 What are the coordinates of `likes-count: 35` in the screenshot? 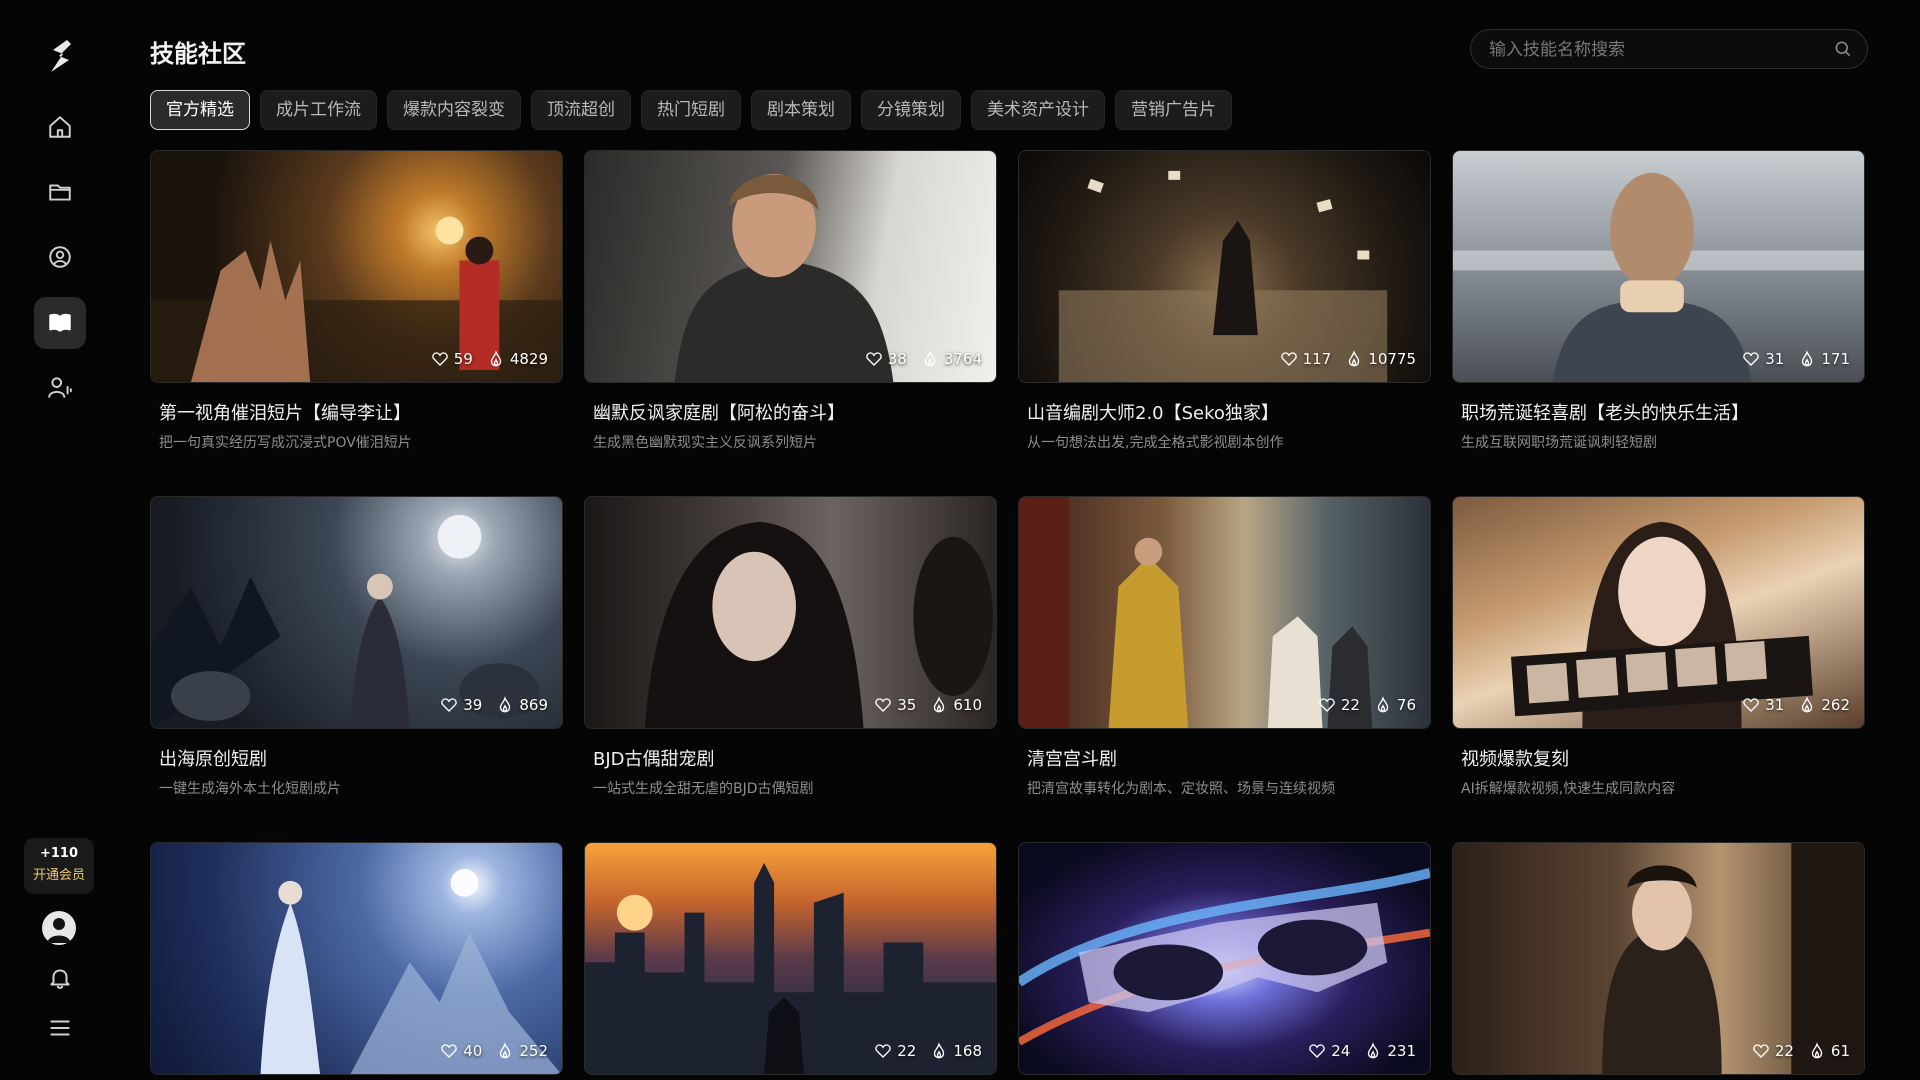 It's located at (907, 705).